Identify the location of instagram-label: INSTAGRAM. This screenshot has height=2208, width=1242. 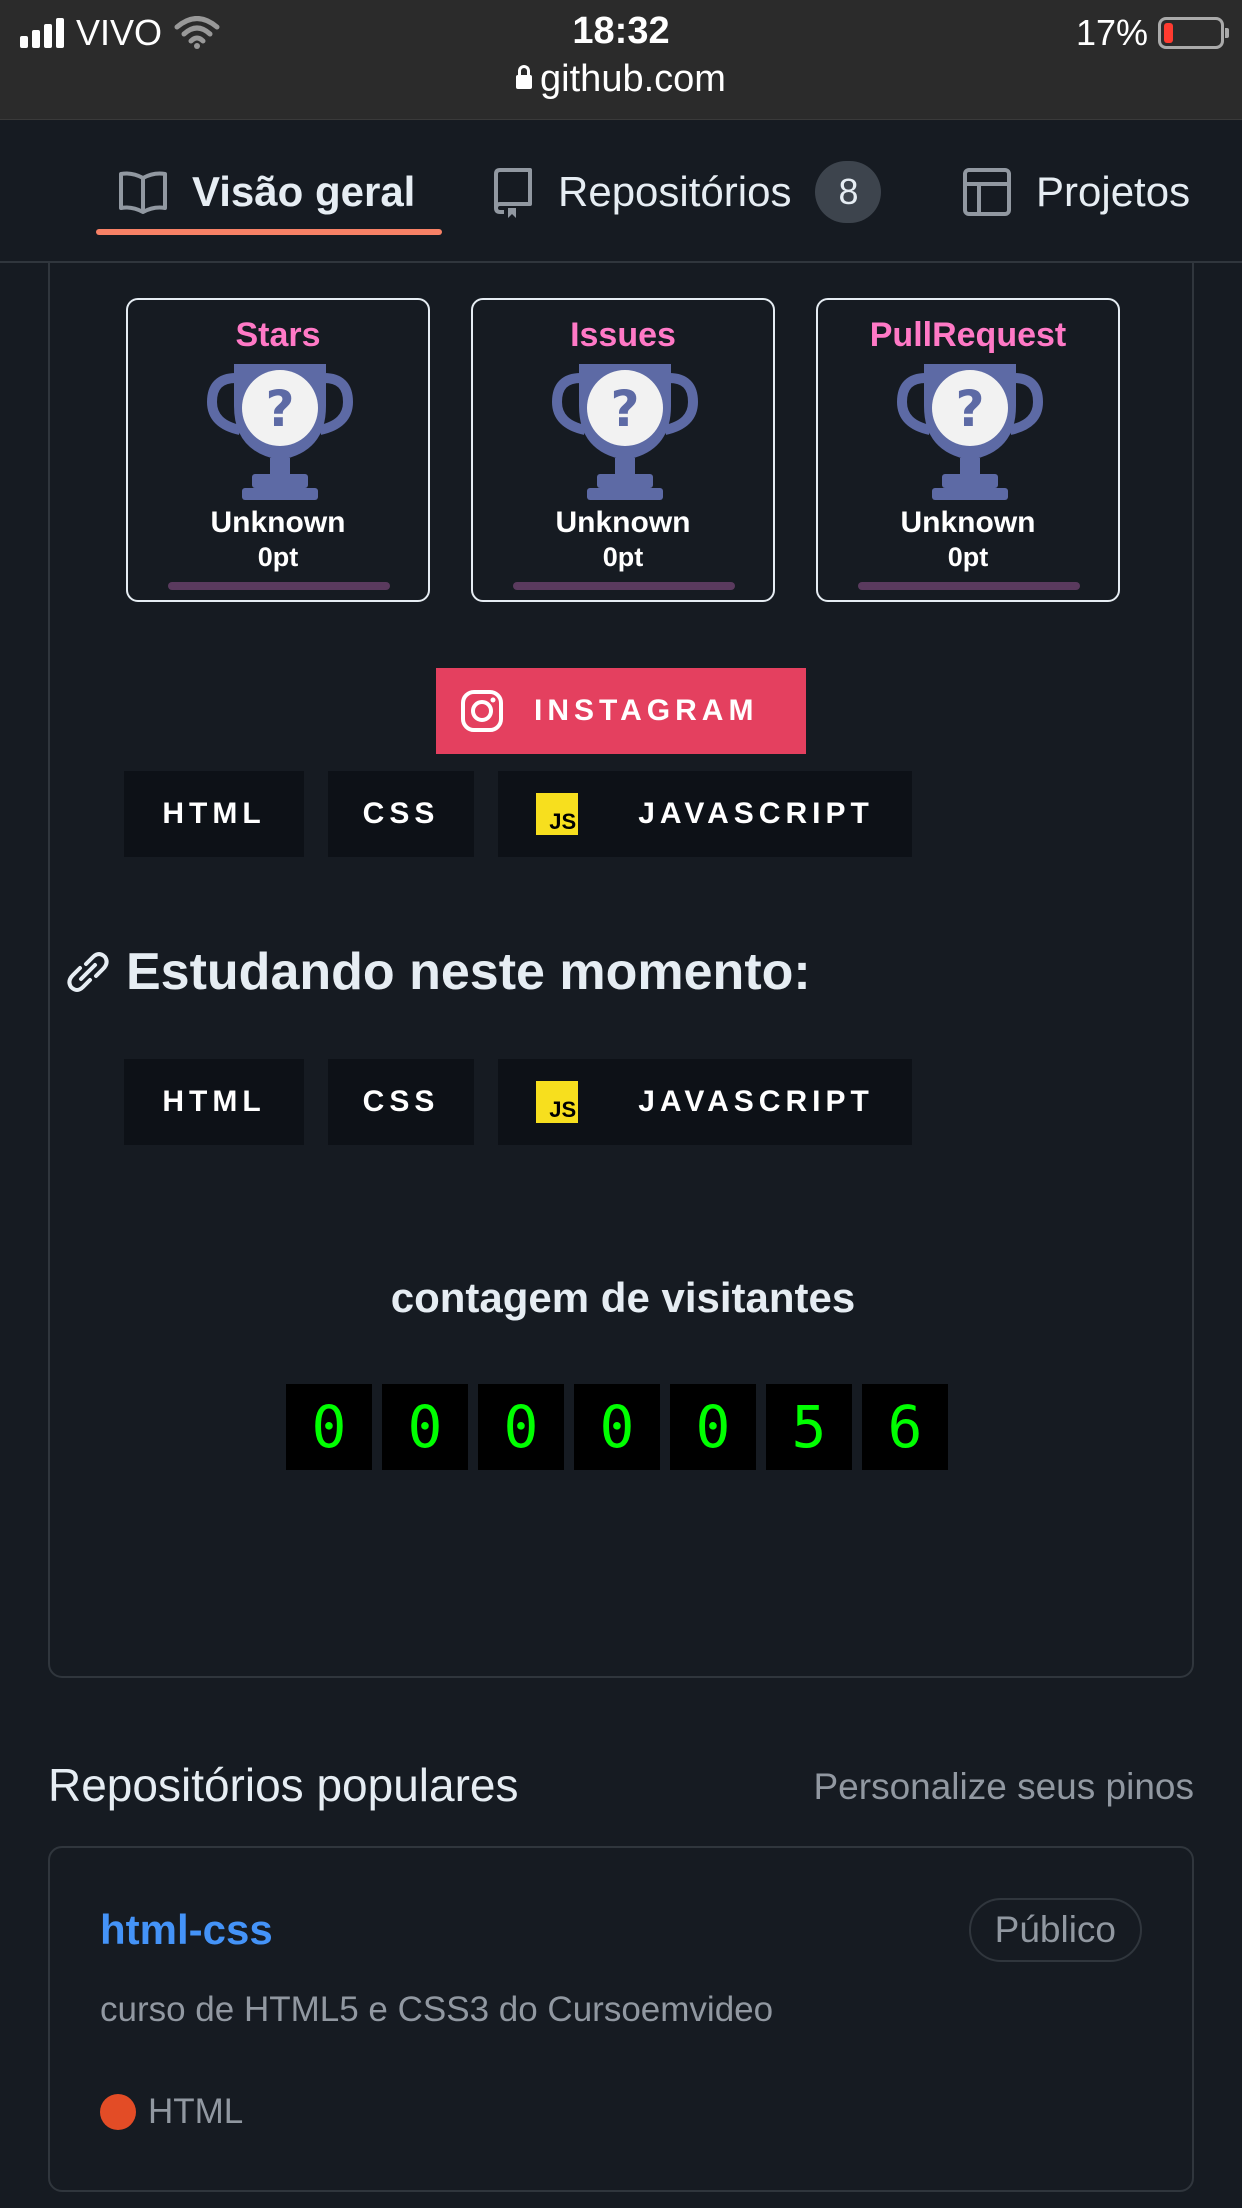
(646, 710).